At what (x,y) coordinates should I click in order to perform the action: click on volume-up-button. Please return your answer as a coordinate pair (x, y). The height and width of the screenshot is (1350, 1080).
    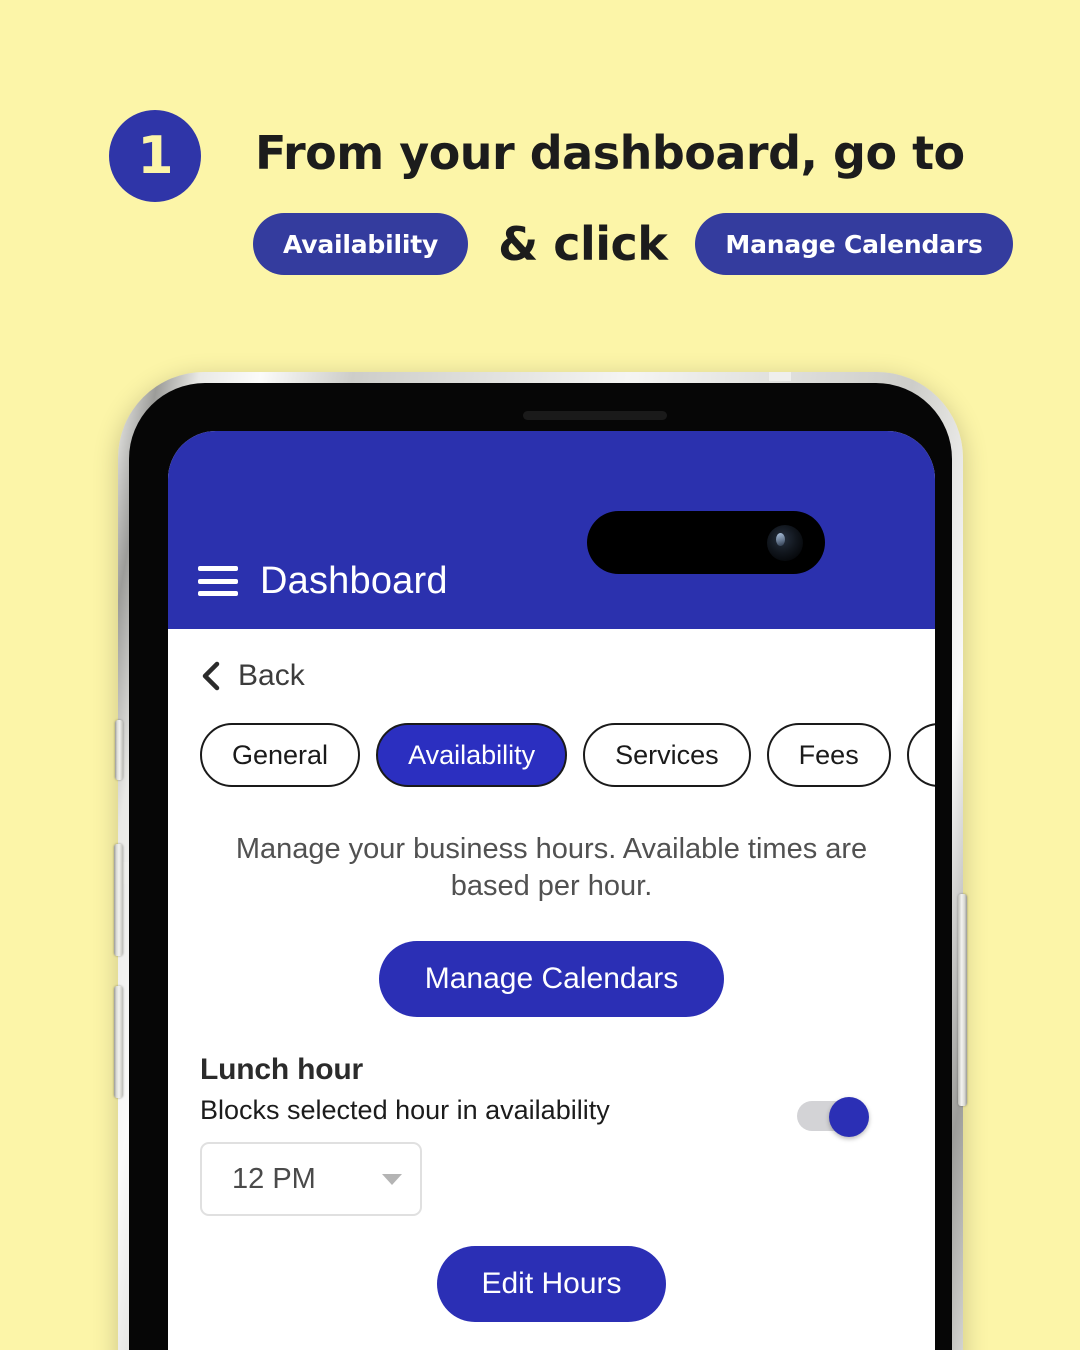
    Looking at the image, I should click on (118, 900).